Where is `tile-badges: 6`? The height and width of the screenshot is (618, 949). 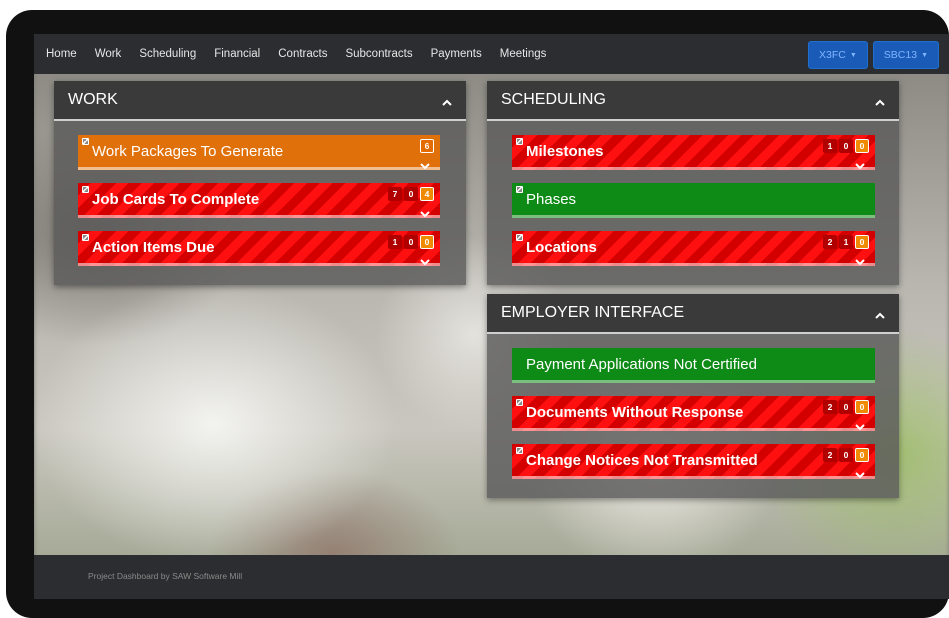 tile-badges: 6 is located at coordinates (427, 146).